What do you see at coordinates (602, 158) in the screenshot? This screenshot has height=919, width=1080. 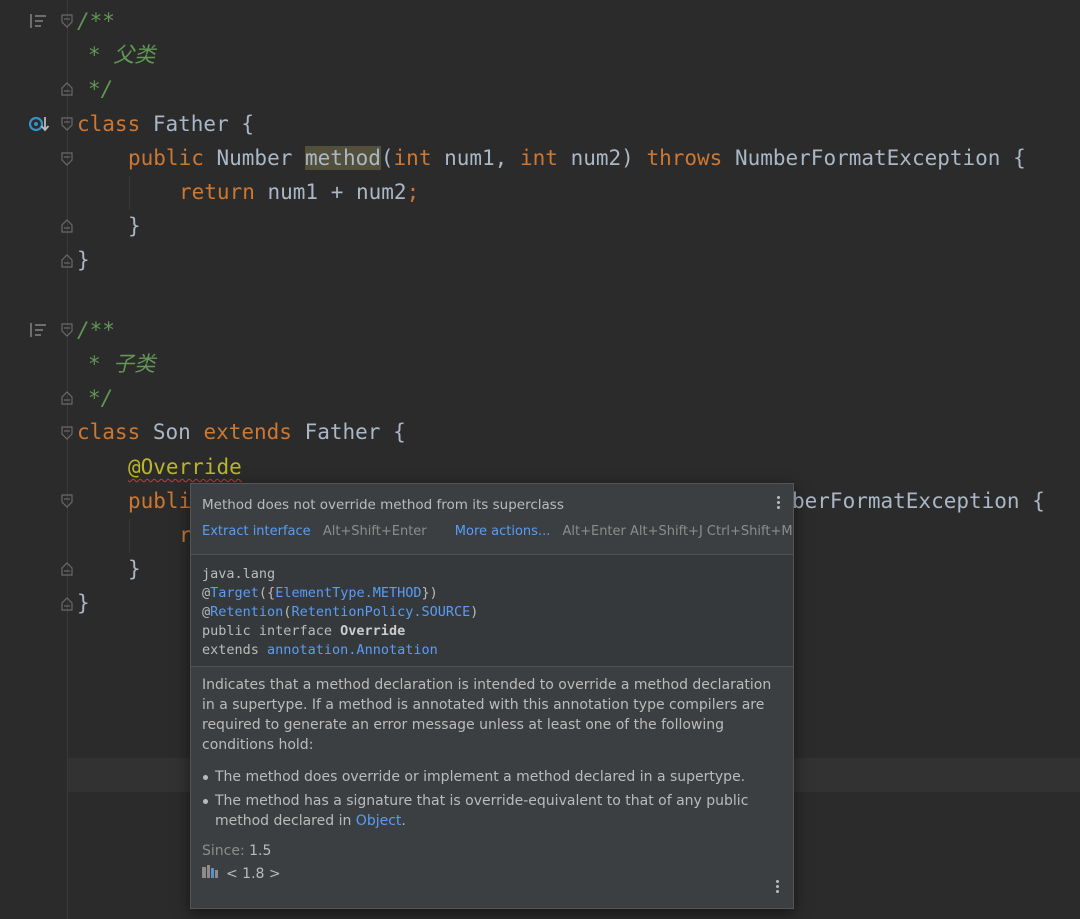 I see `param: num2)` at bounding box center [602, 158].